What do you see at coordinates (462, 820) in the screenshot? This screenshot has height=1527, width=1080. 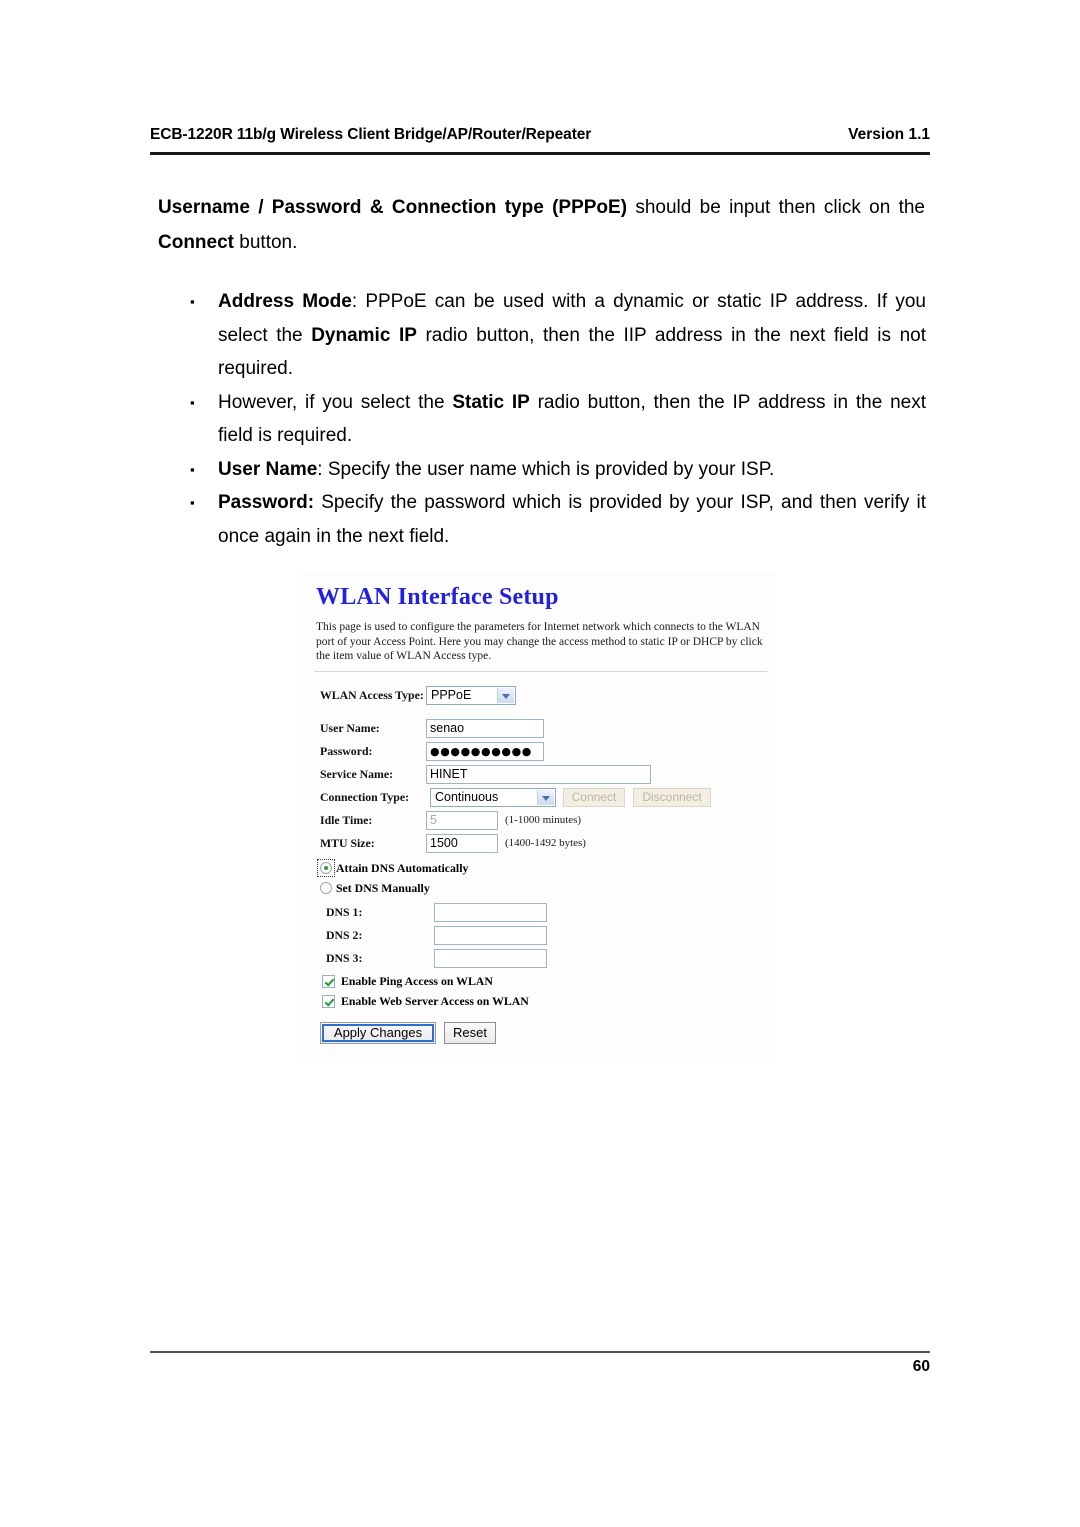 I see `idle-time-input: 5` at bounding box center [462, 820].